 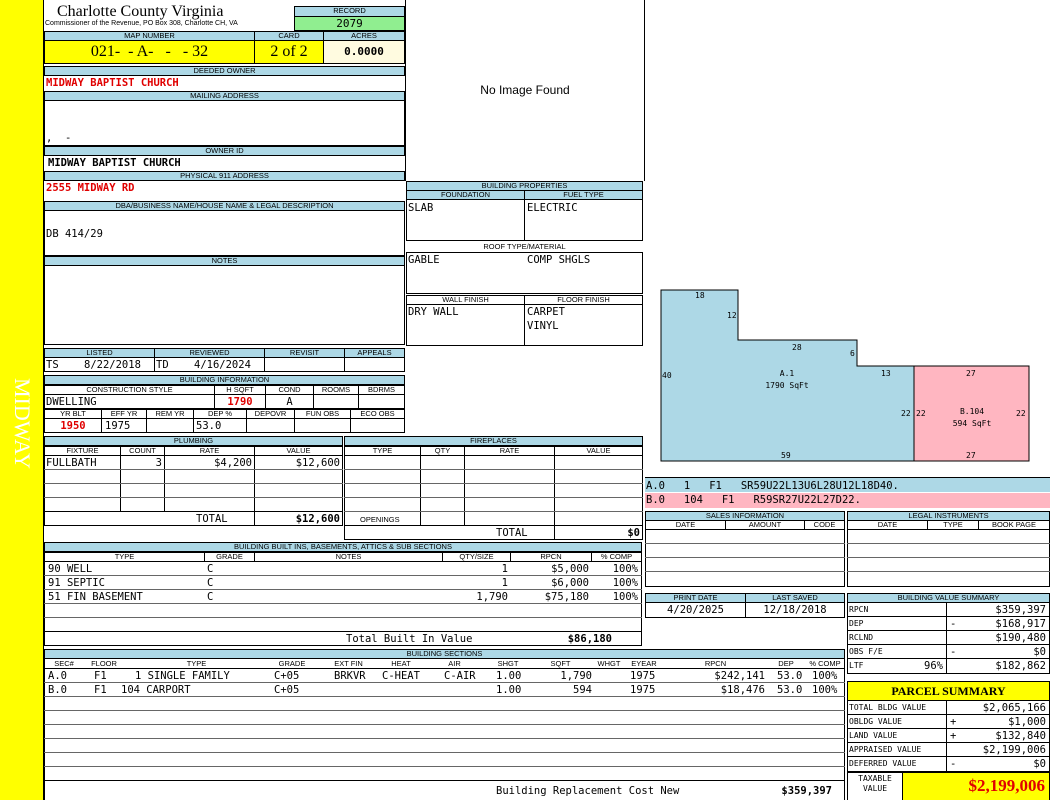 What do you see at coordinates (95, 597) in the screenshot?
I see `builtins-type: 51 FIN BASEMENT` at bounding box center [95, 597].